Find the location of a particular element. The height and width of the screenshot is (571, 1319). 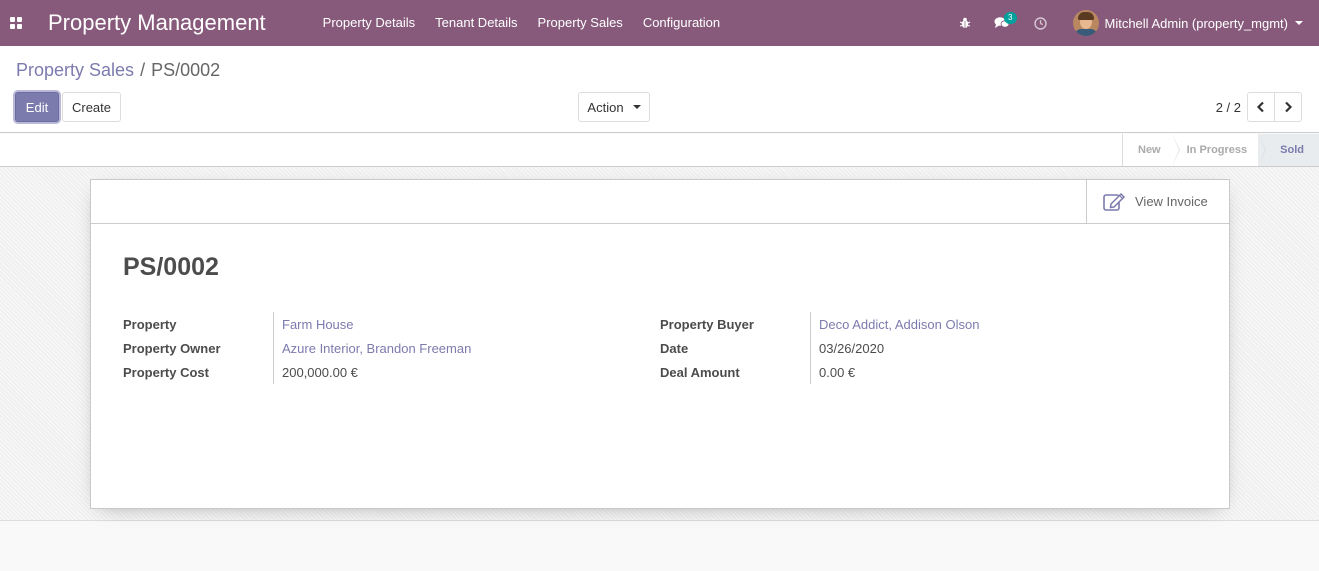

chevron-left-icon is located at coordinates (1260, 107).